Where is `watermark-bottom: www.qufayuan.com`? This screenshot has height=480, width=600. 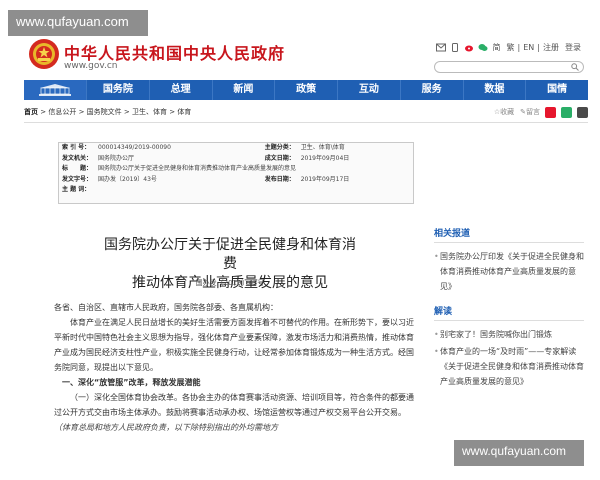 watermark-bottom: www.qufayuan.com is located at coordinates (519, 453).